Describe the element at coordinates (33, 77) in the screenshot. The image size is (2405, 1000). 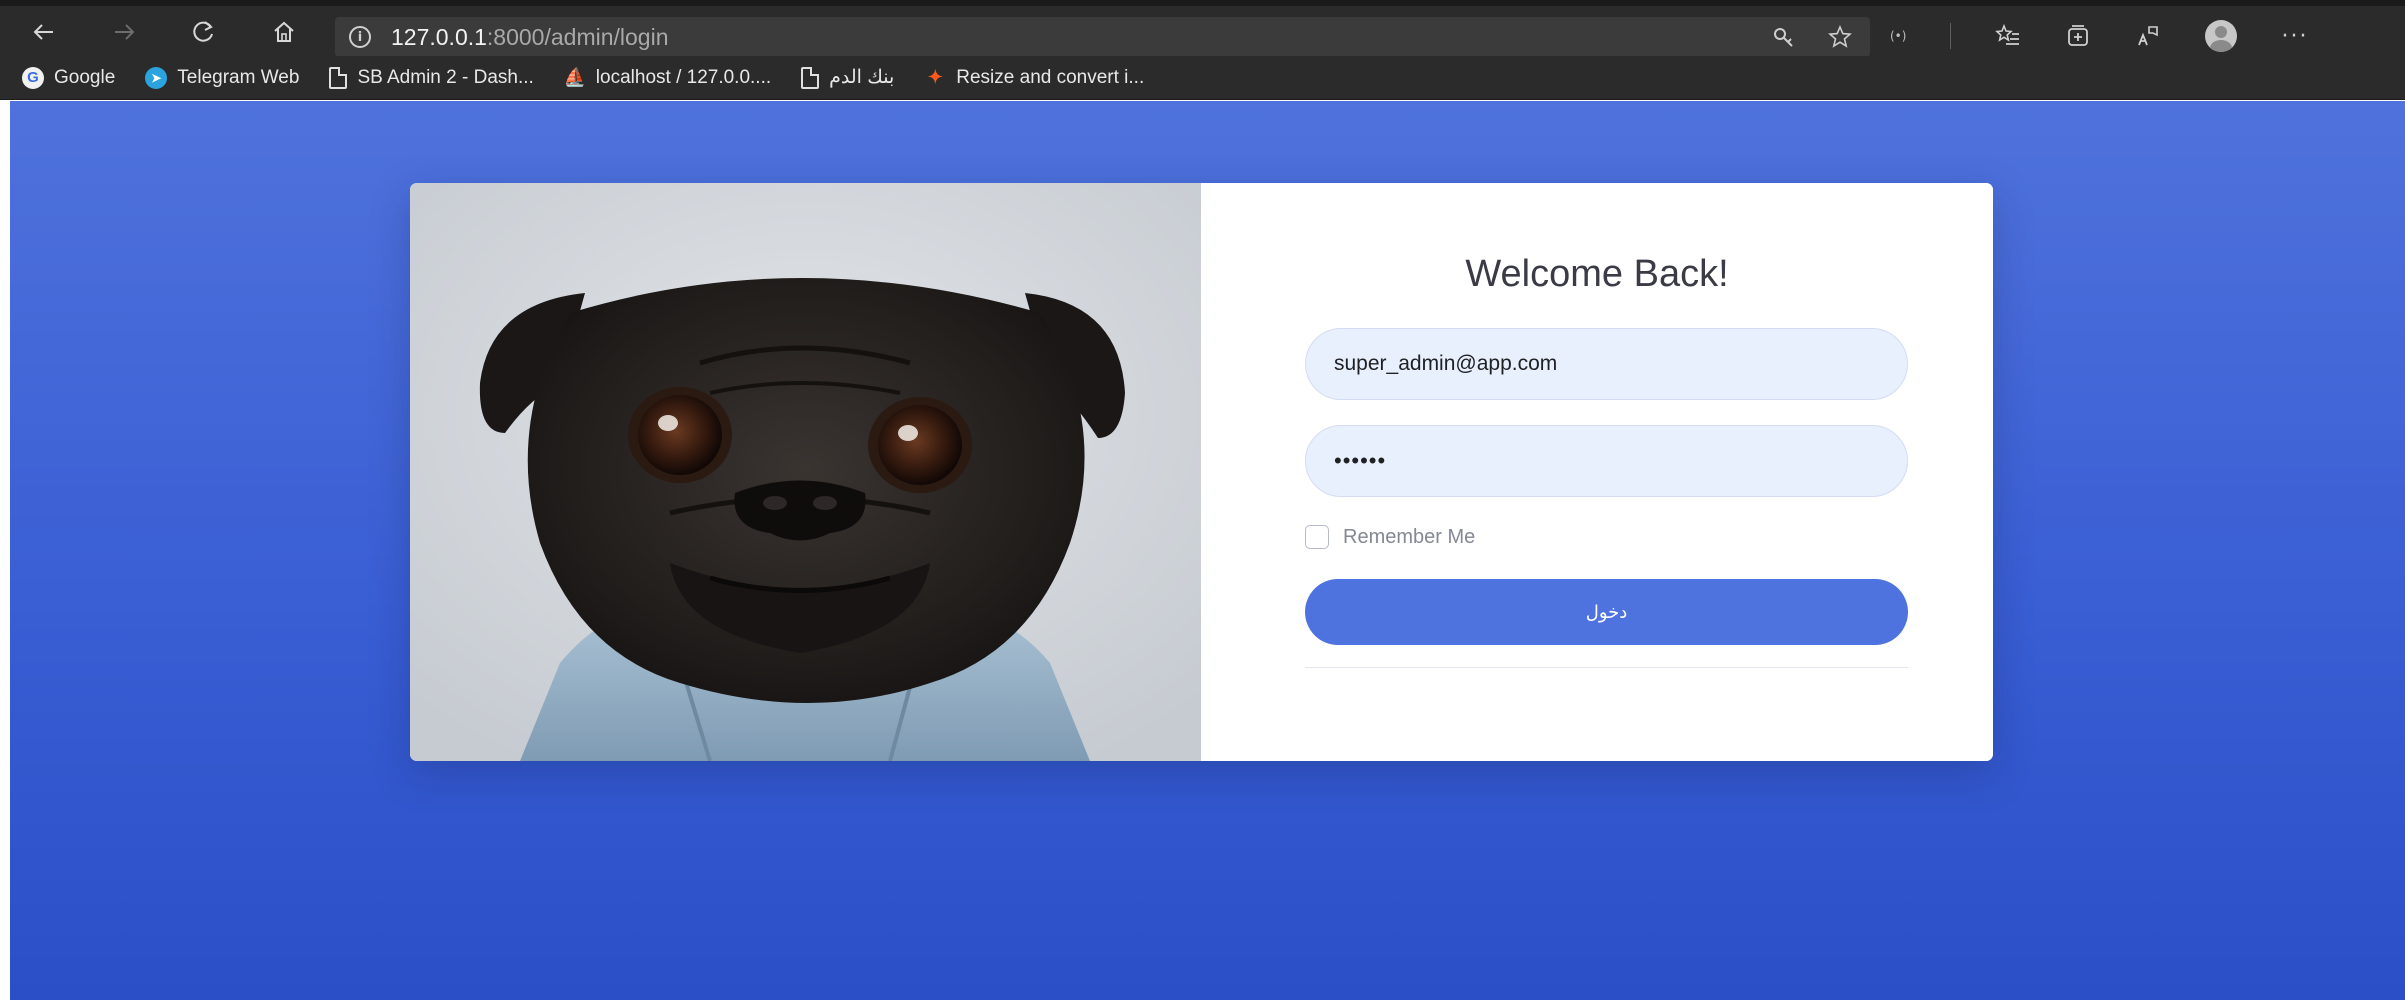
I see `google-icon: G` at that location.